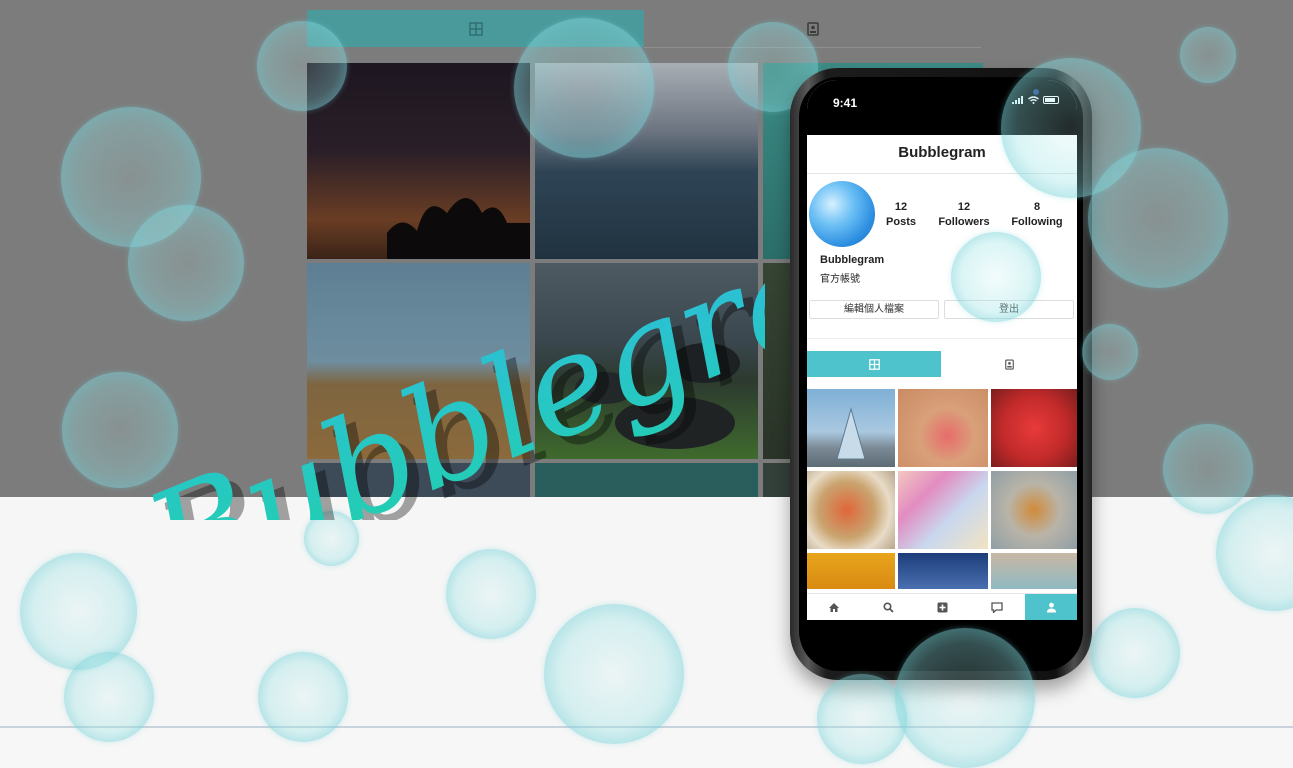  I want to click on stat-following: 8 Following, so click(1037, 215).